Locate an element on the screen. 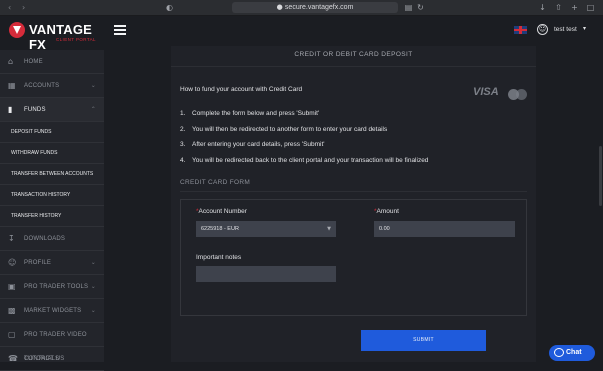  sidebar-item-contact-us: ☎ CONTACT US is located at coordinates (52, 359).